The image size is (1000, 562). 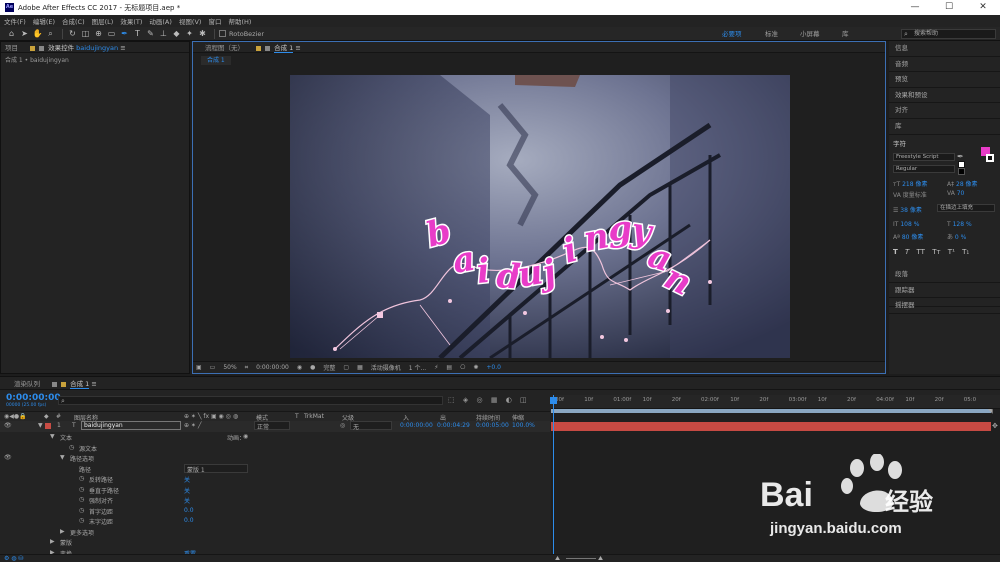 I want to click on layer-parent-select: 无, so click(x=371, y=426).